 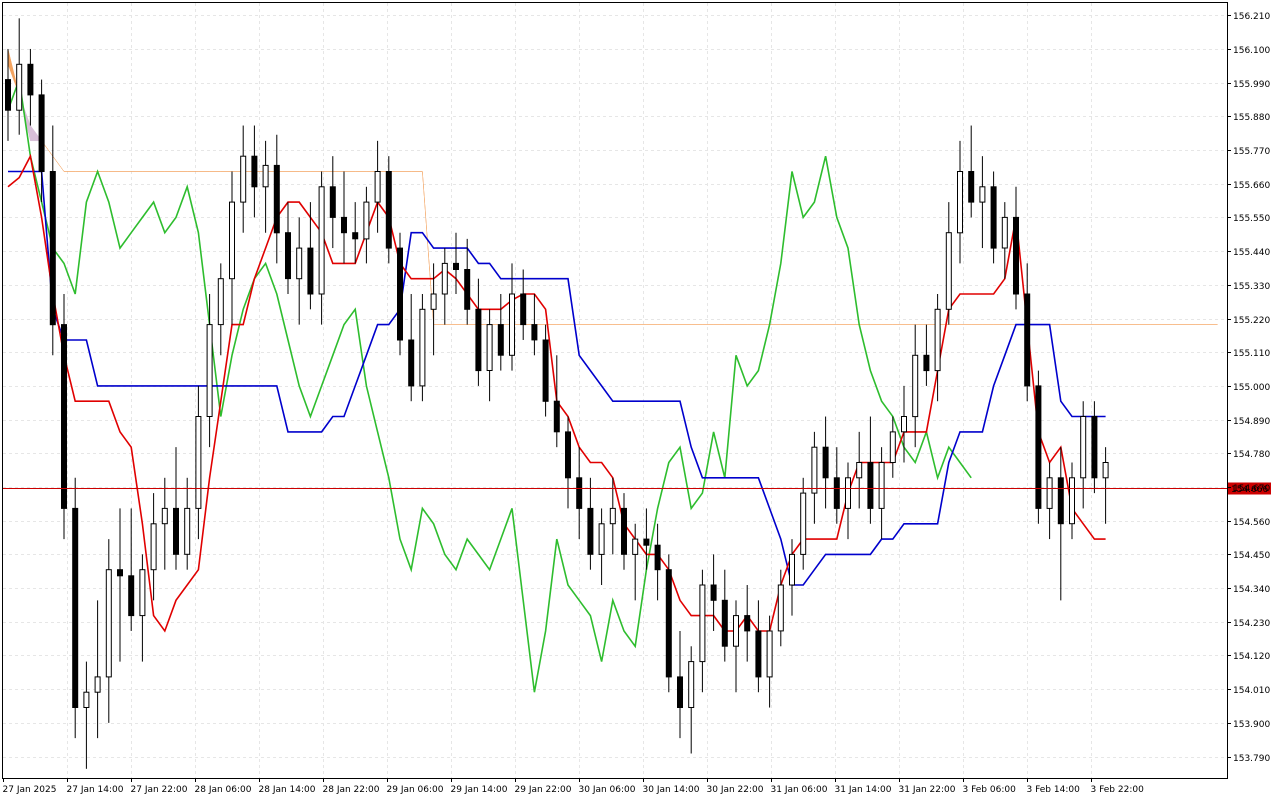 I want to click on kumo-bull-segment, so click(x=58, y=164).